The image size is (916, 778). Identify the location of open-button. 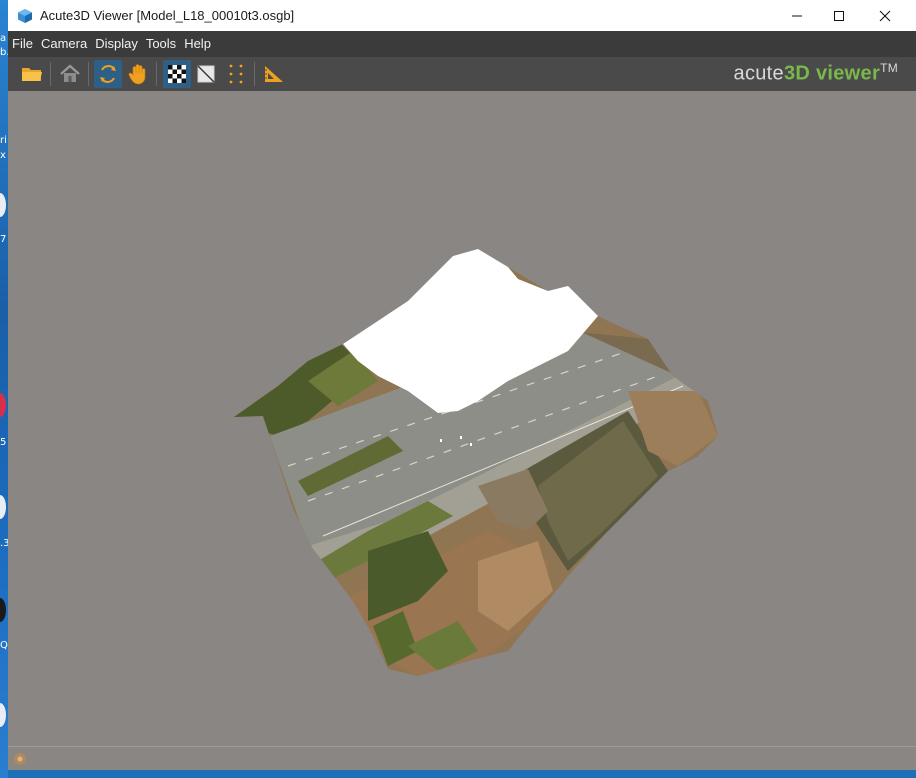
(32, 74).